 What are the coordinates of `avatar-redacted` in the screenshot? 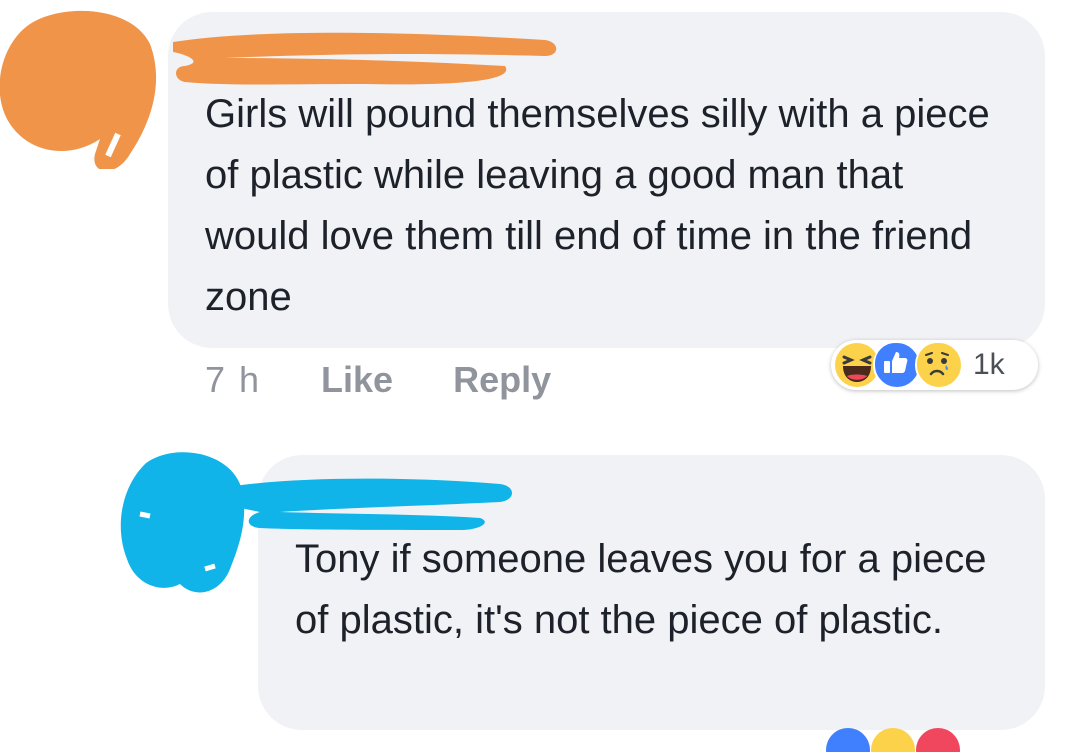 It's located at (78, 89).